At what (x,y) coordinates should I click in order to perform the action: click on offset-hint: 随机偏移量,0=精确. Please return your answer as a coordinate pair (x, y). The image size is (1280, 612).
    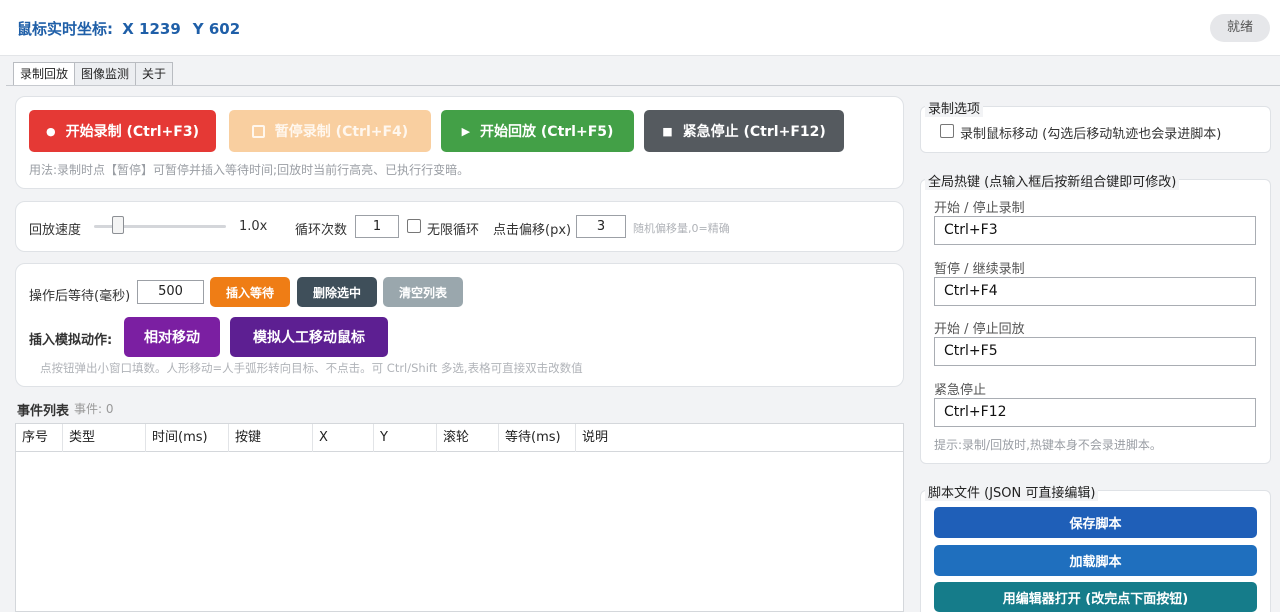
    Looking at the image, I should click on (681, 228).